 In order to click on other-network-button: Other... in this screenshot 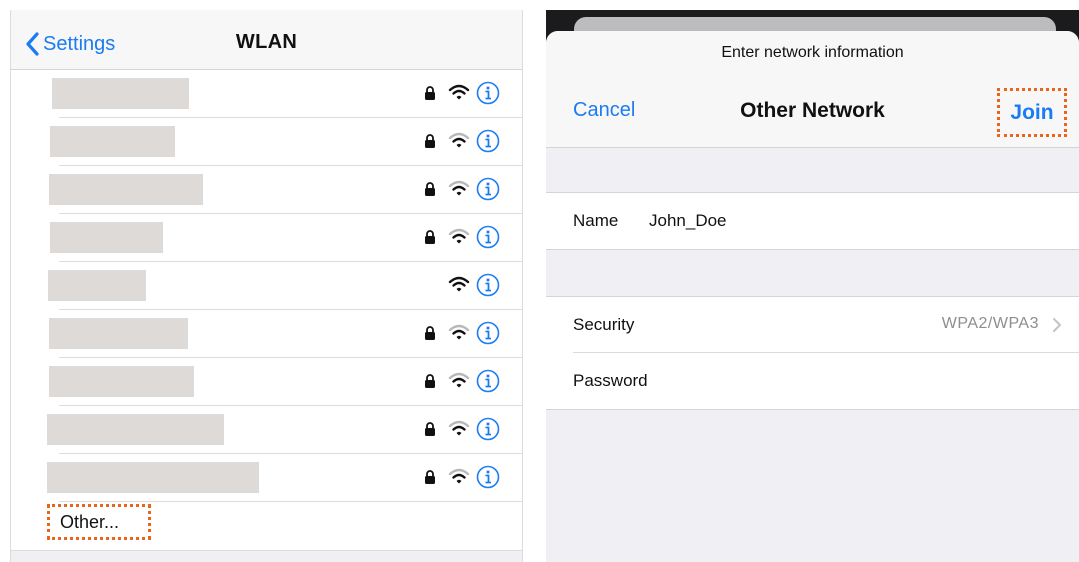, I will do `click(99, 522)`.